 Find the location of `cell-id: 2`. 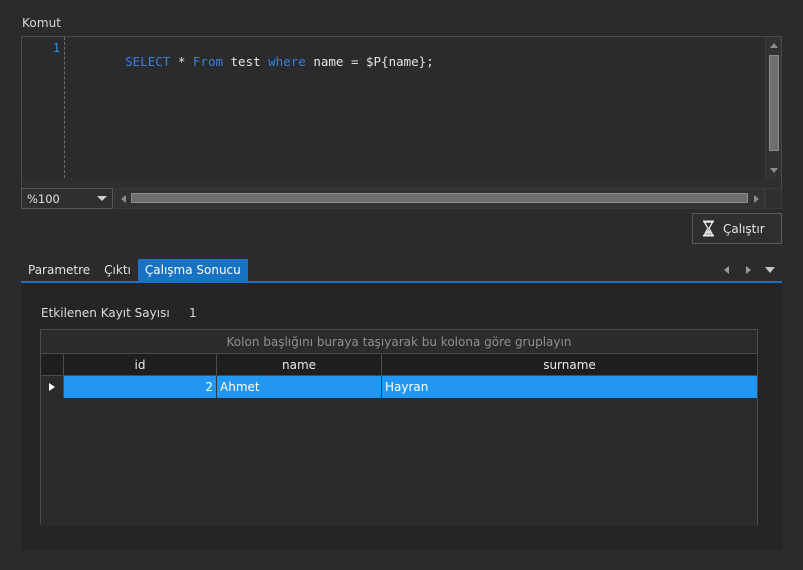

cell-id: 2 is located at coordinates (140, 387).